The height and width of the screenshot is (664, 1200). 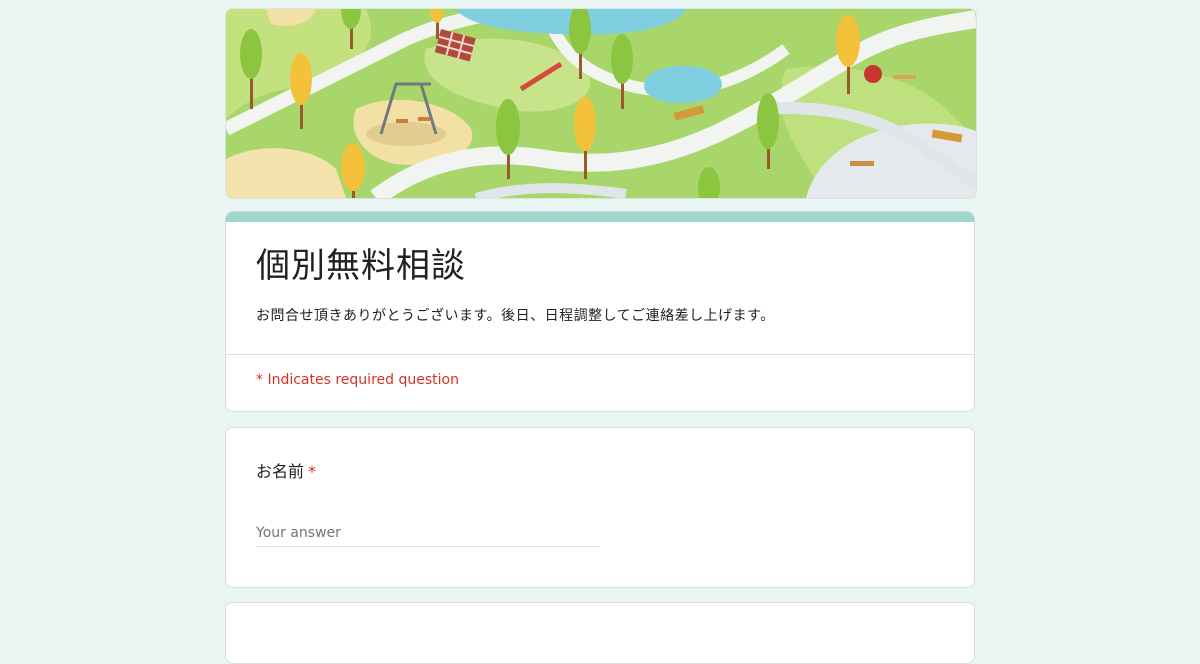 I want to click on question-title: お名前, so click(x=280, y=471).